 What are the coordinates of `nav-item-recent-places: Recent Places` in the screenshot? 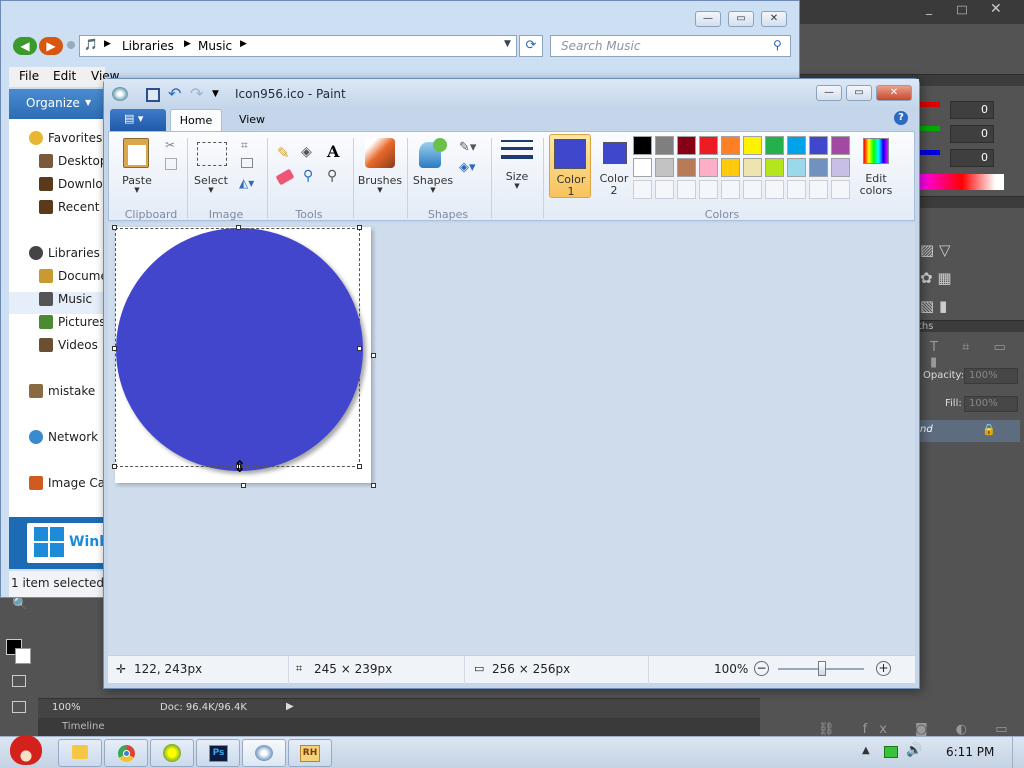 It's located at (57, 211).